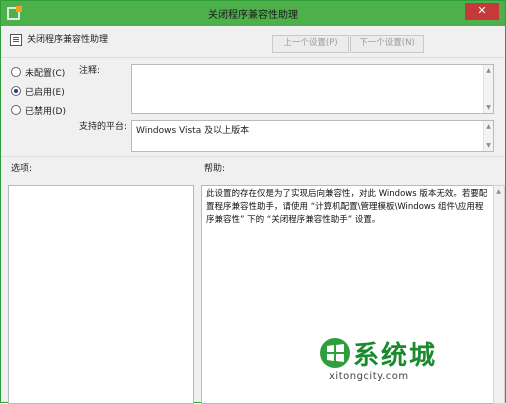  What do you see at coordinates (387, 44) in the screenshot?
I see `next-setting-button: 下一个设置(N)` at bounding box center [387, 44].